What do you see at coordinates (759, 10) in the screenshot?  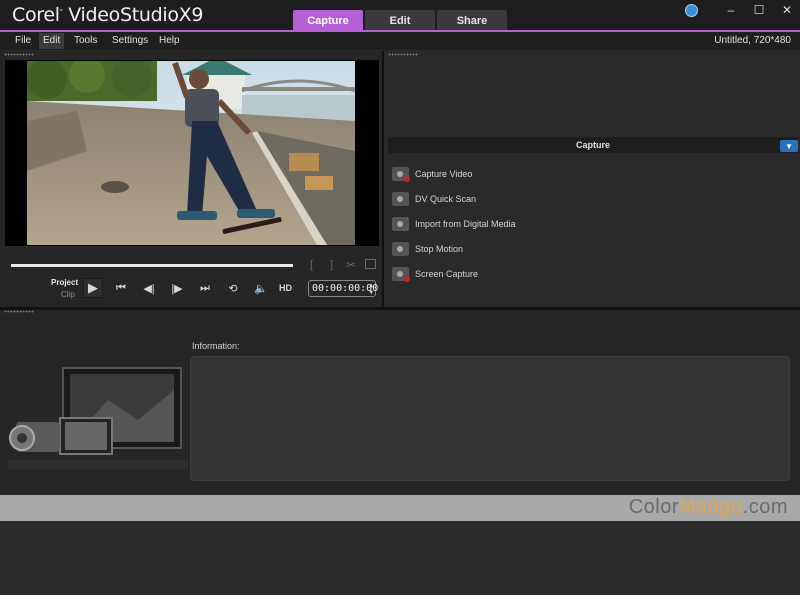 I see `maximize-button: ☐` at bounding box center [759, 10].